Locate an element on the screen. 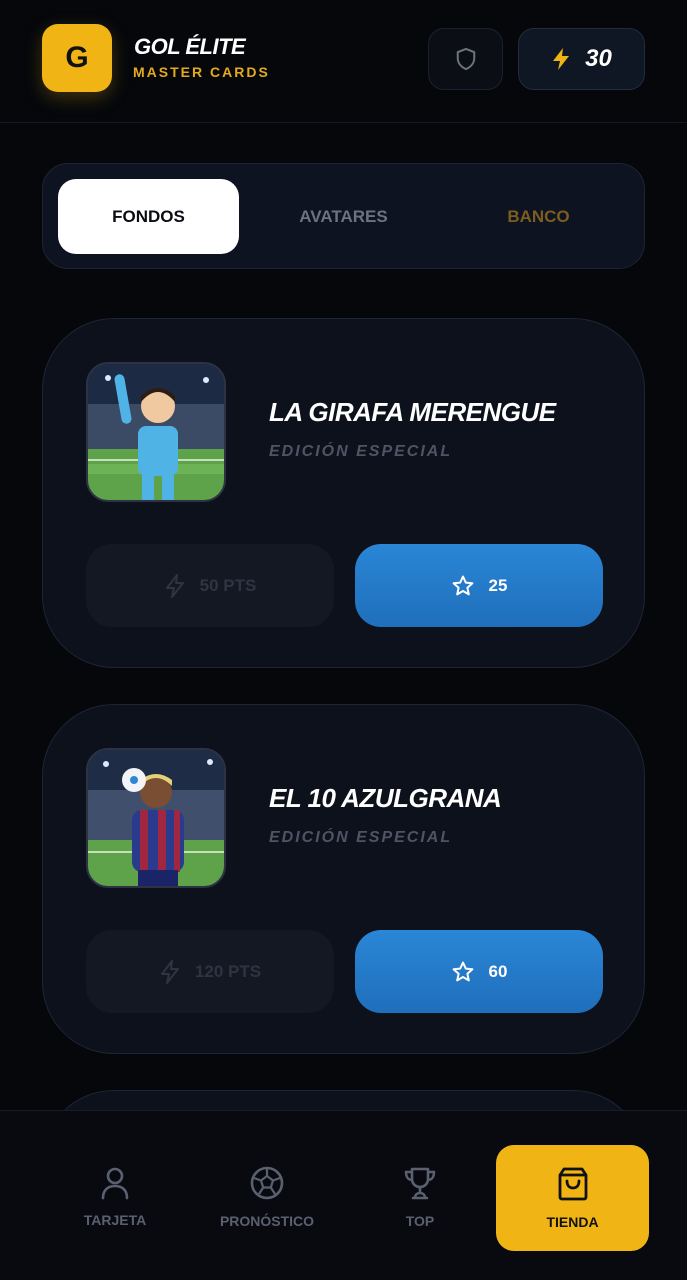 The height and width of the screenshot is (1280, 687). brand-subtitle: MASTER CARDS is located at coordinates (201, 72).